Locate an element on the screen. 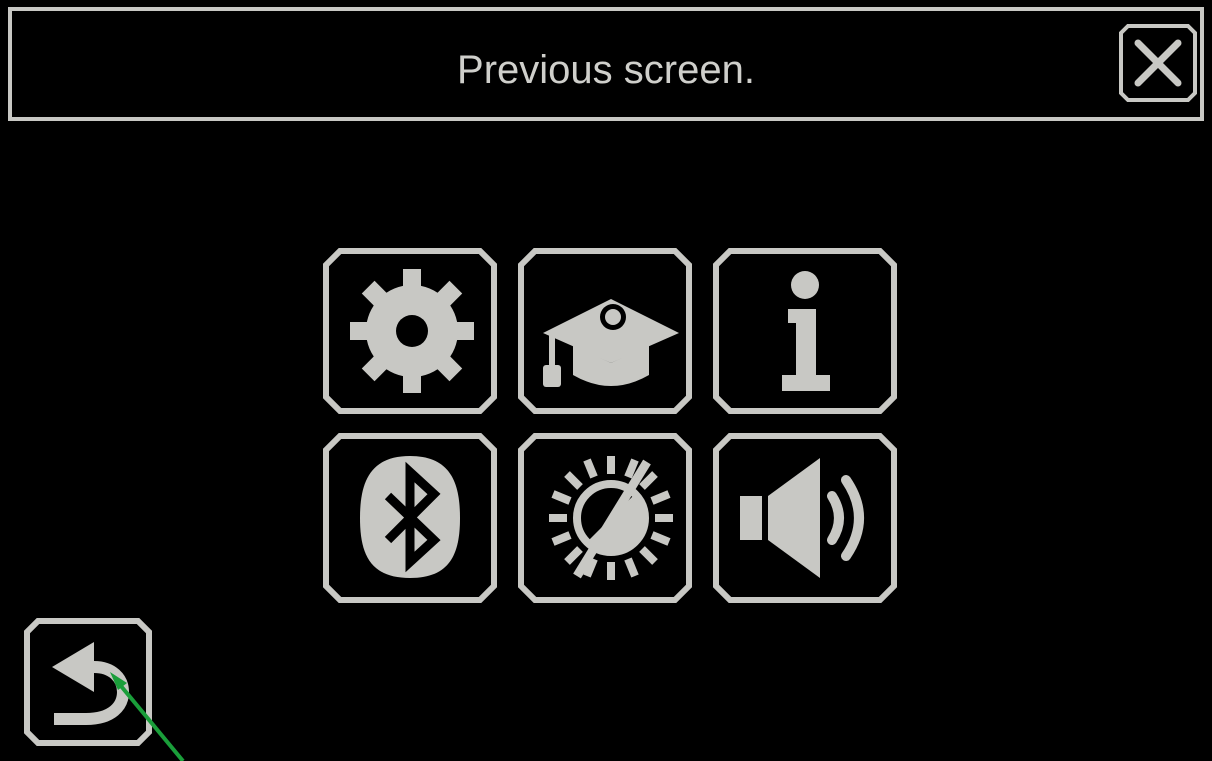  tile-volume is located at coordinates (804, 517).